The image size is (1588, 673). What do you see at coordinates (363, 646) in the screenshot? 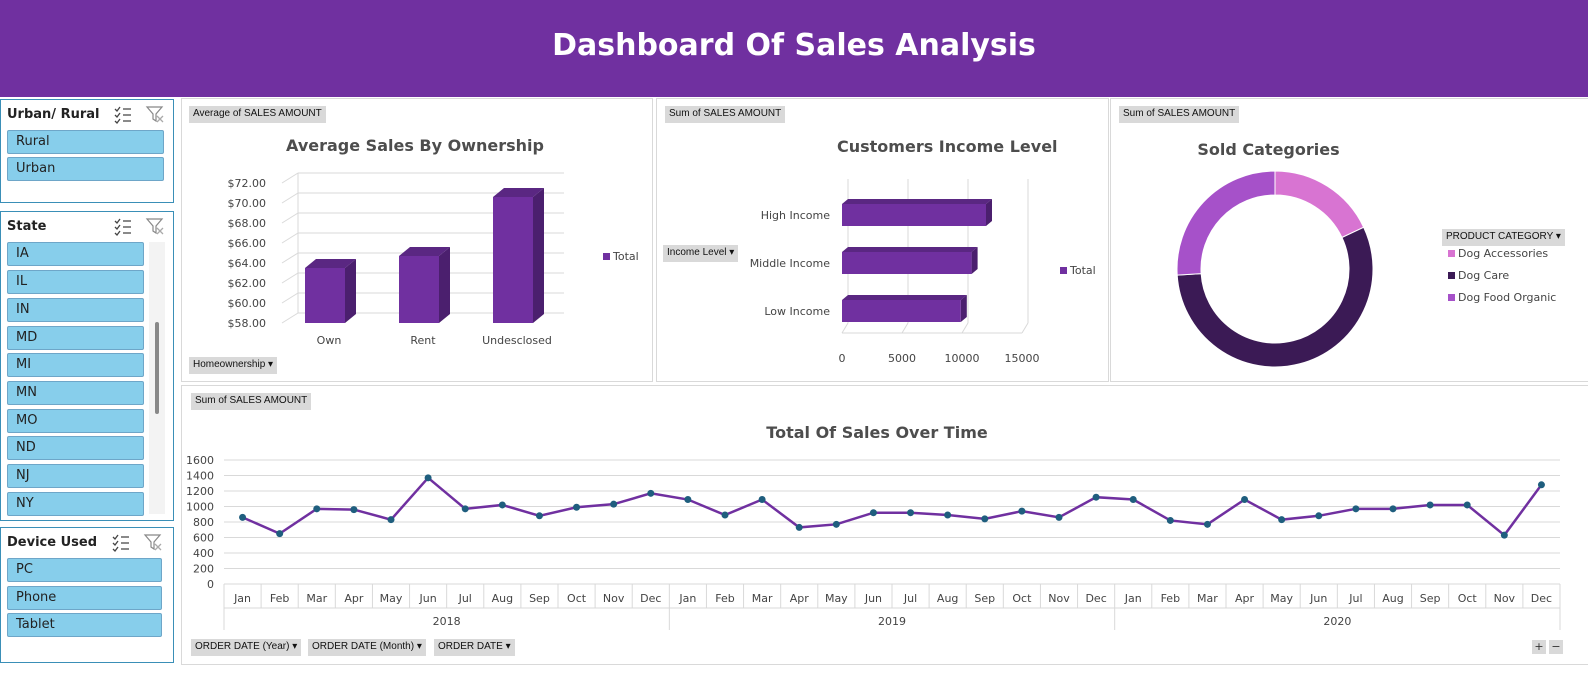
I see `axis-field-label: ORDER DATE (Month)` at bounding box center [363, 646].